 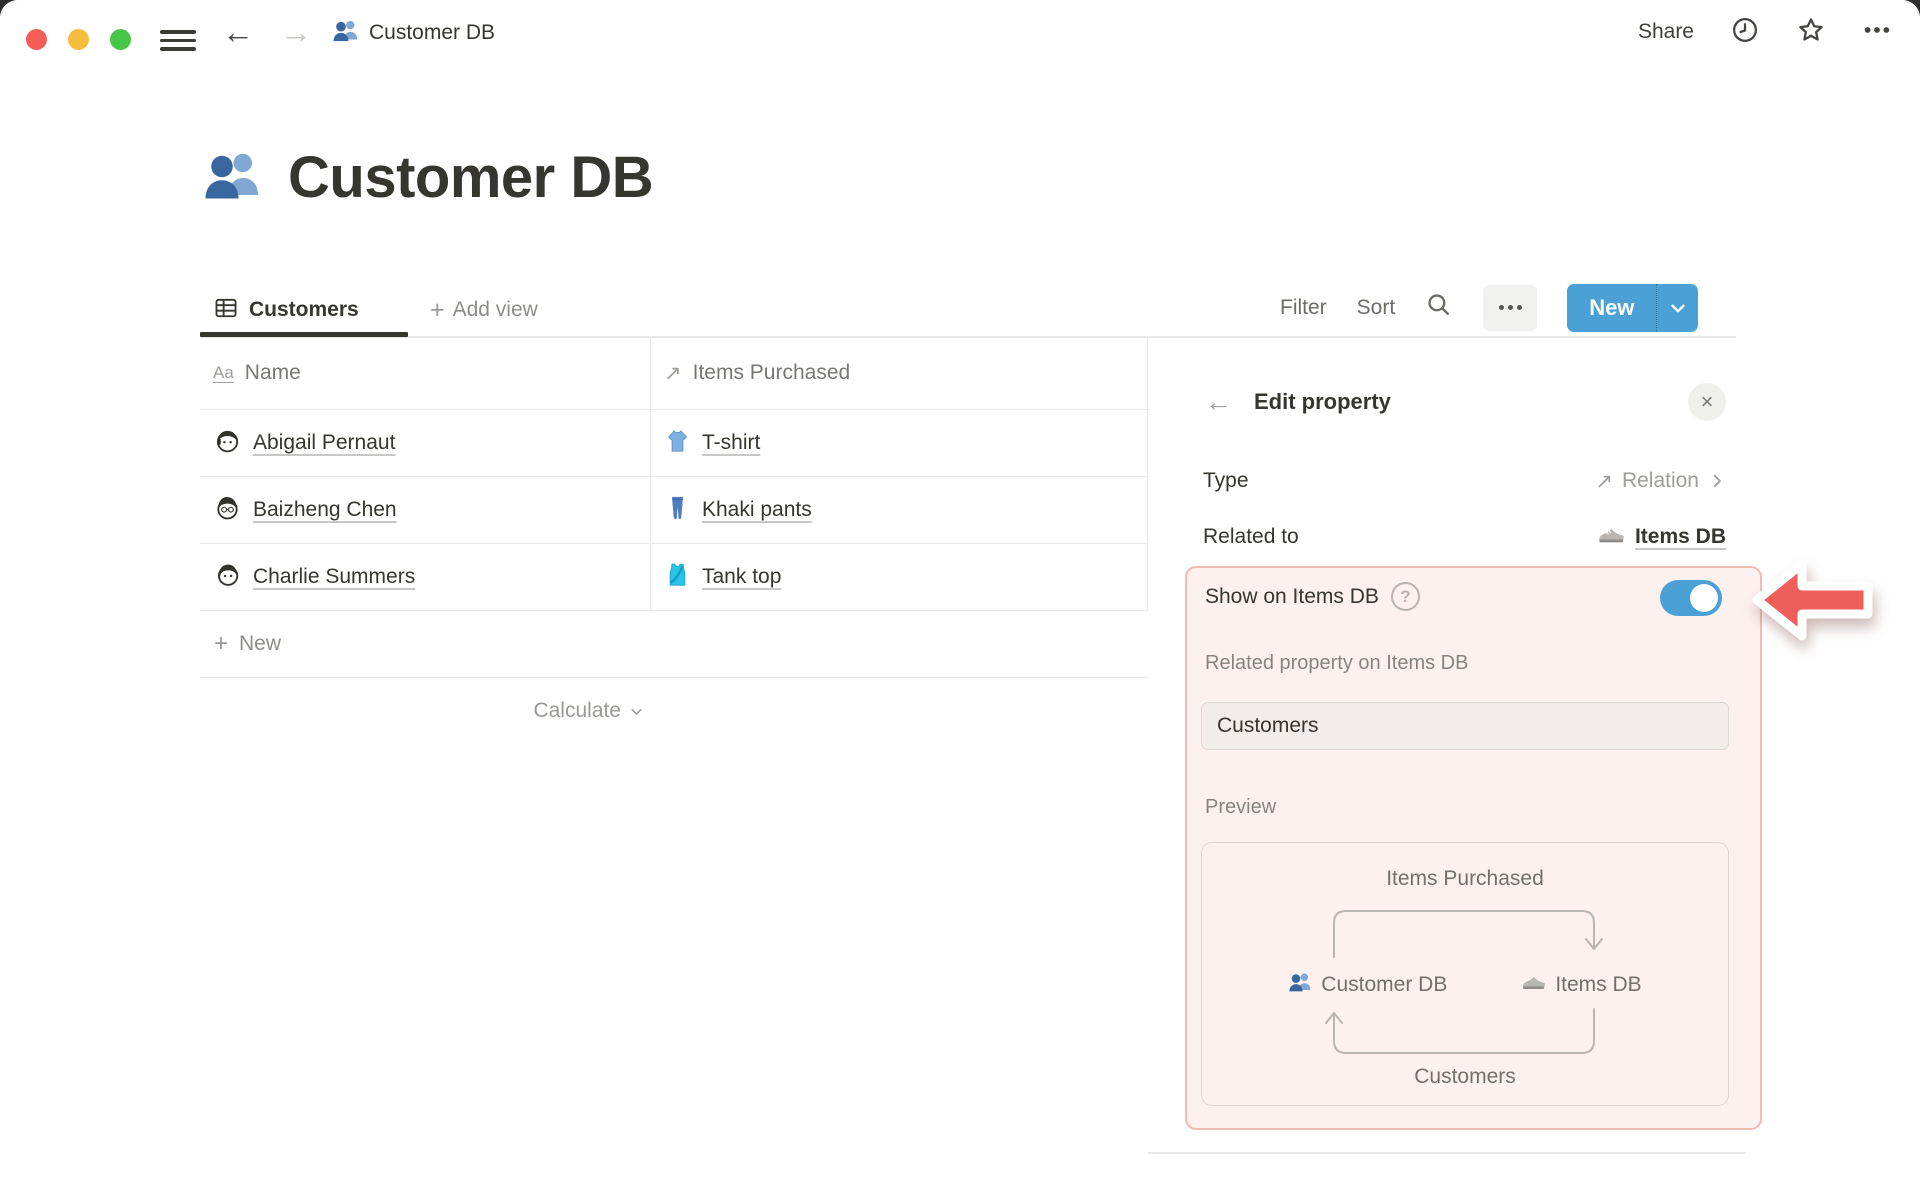 I want to click on relation-arrow-icon: ↗, so click(x=1604, y=481).